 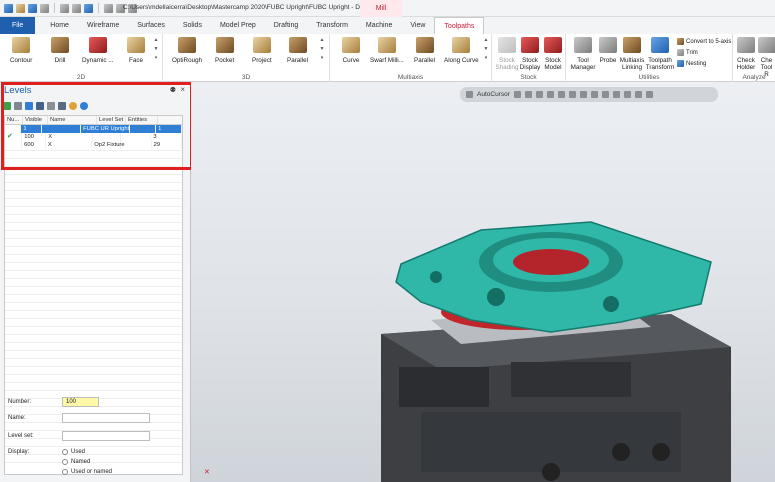 I want to click on tab-file: File, so click(x=18, y=25).